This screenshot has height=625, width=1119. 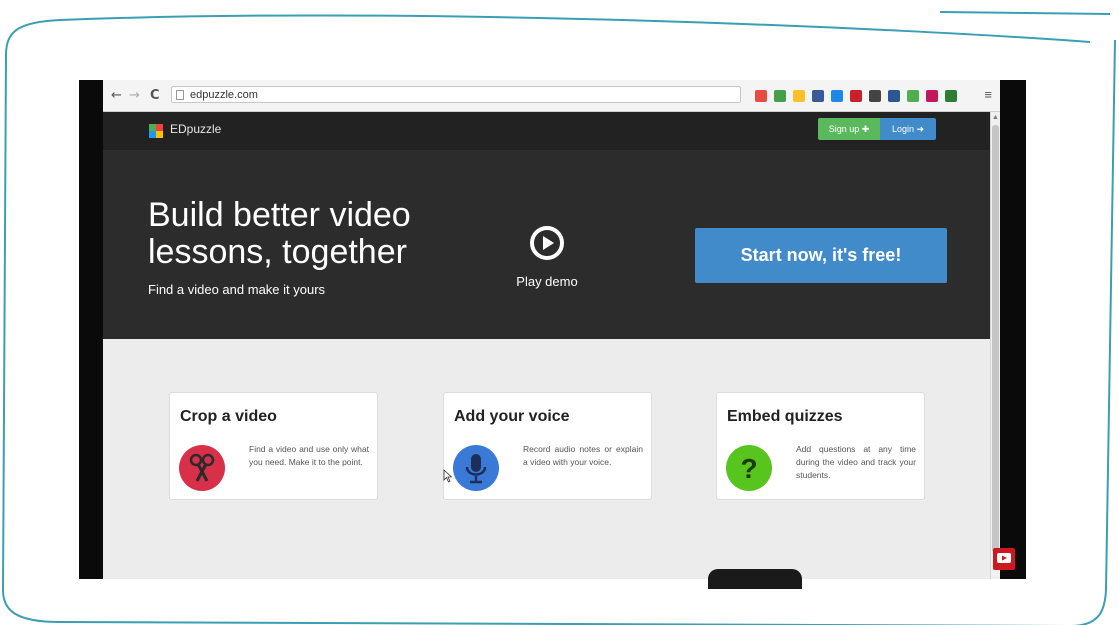 I want to click on browser-toolbar: ← → C edpuzzle.com ≡, so click(x=551, y=96).